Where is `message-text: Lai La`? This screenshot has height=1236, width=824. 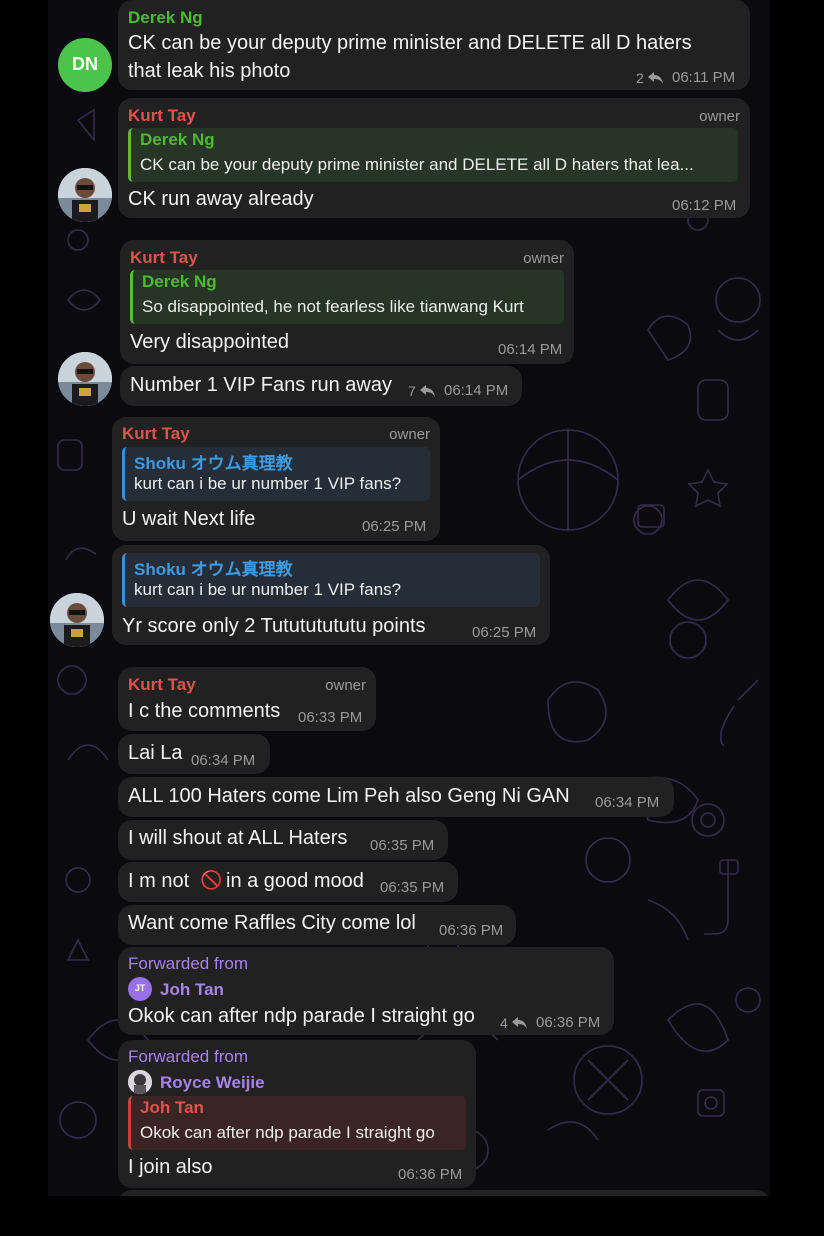
message-text: Lai La is located at coordinates (155, 753).